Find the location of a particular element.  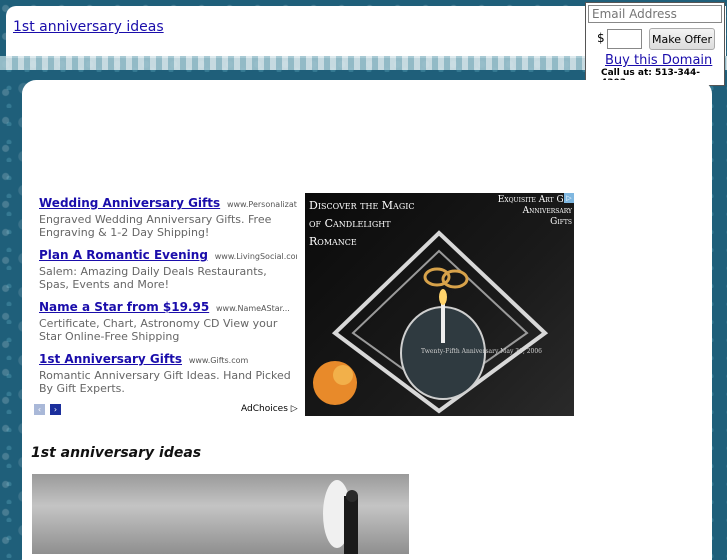

ad-url: www.Gifts.com is located at coordinates (218, 360).